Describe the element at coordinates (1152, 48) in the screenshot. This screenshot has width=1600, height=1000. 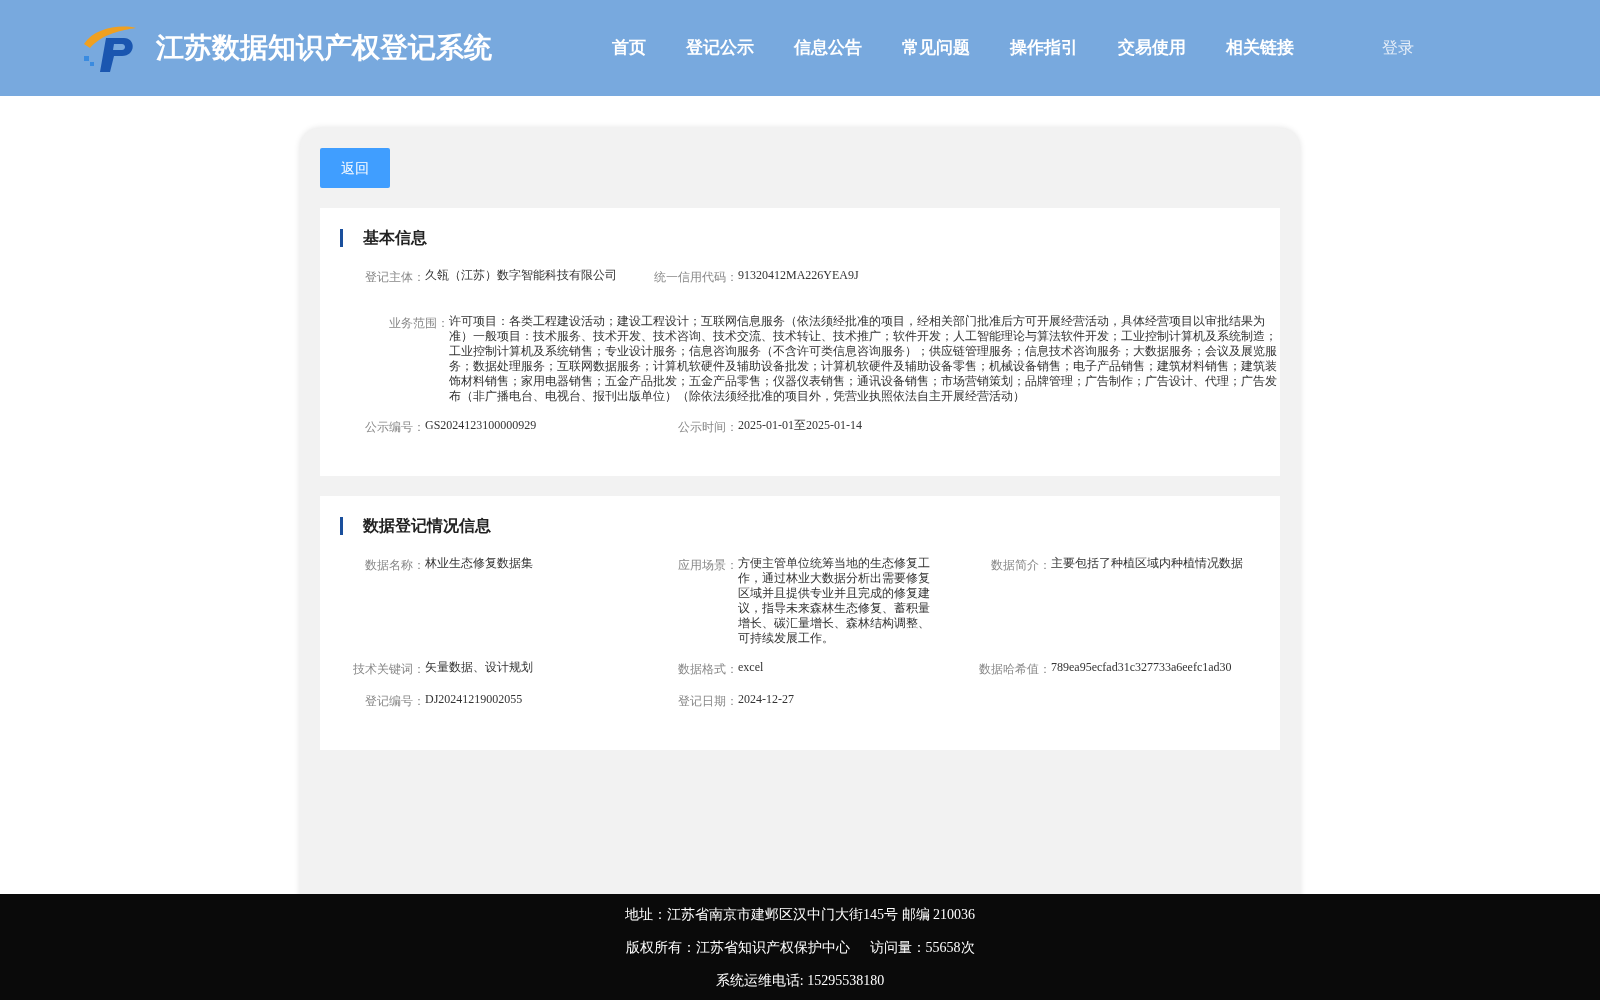
I see `nav-link: 交易使用` at that location.